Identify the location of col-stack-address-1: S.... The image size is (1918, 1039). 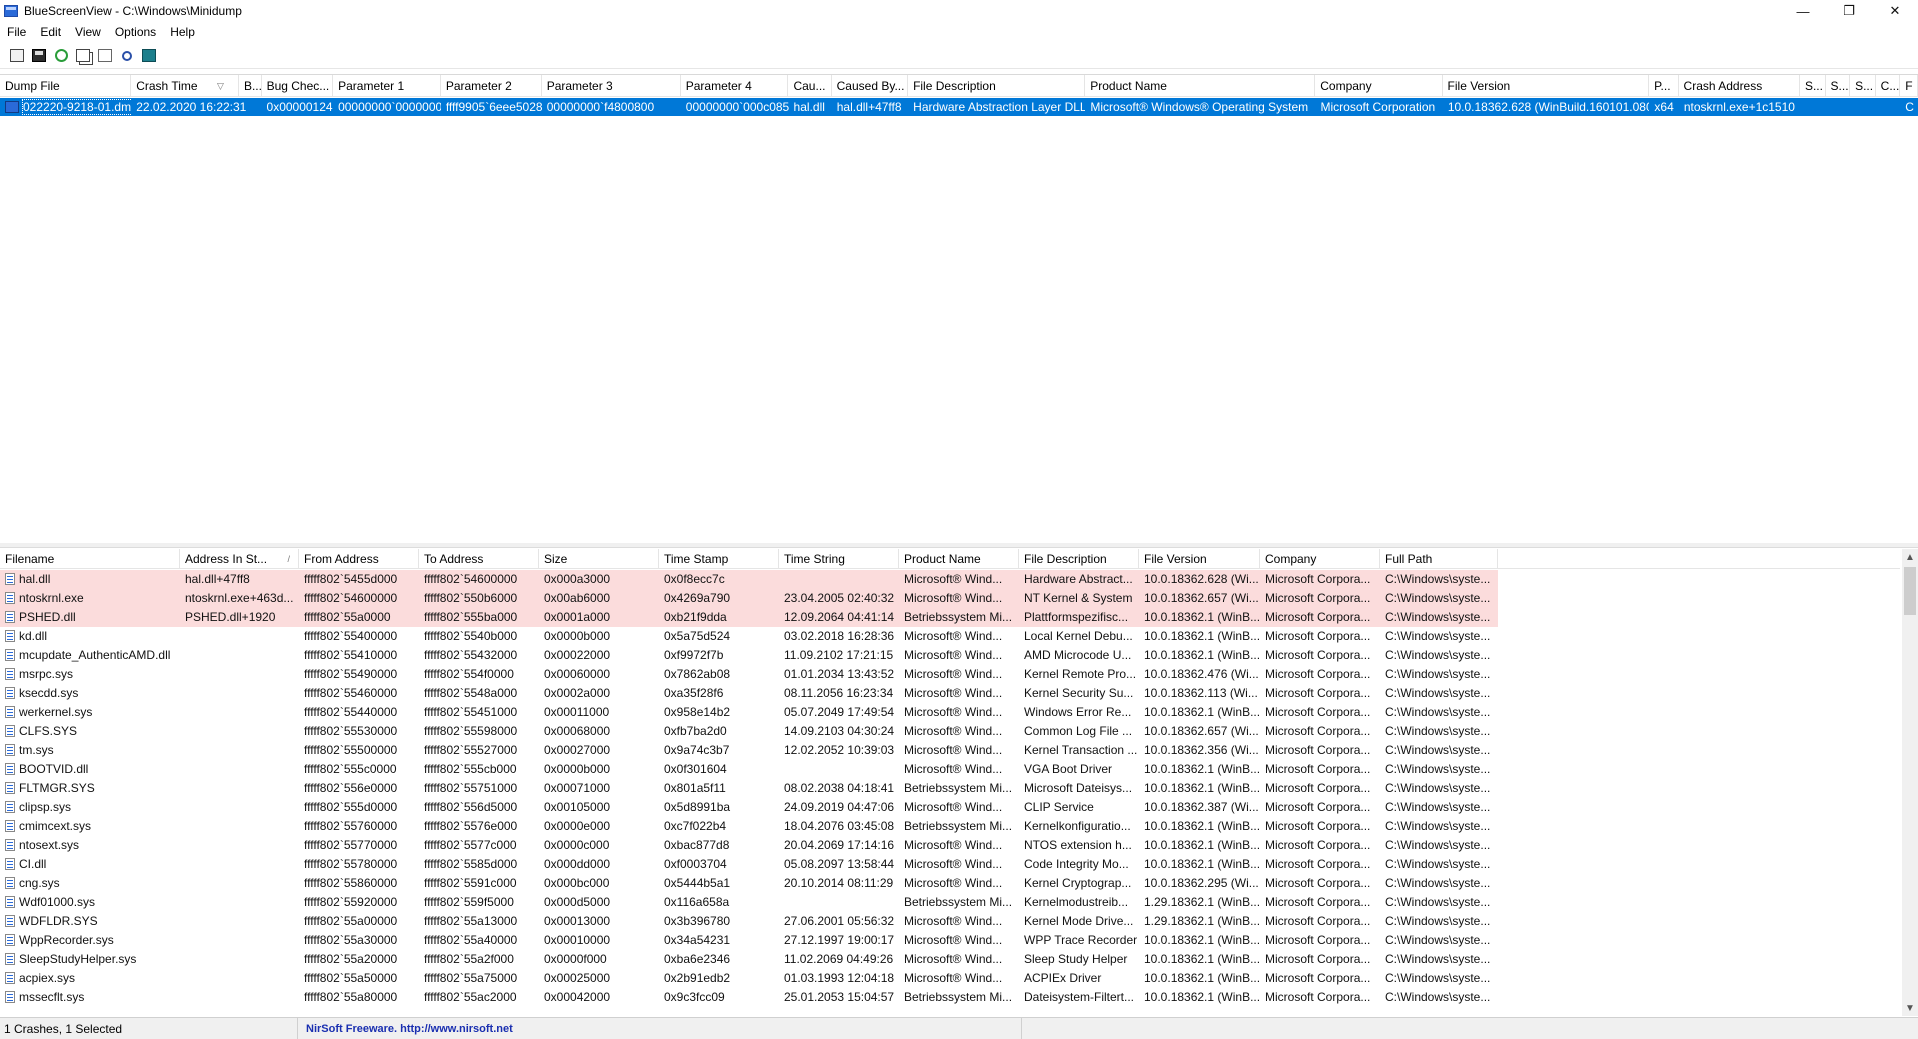
(1813, 86).